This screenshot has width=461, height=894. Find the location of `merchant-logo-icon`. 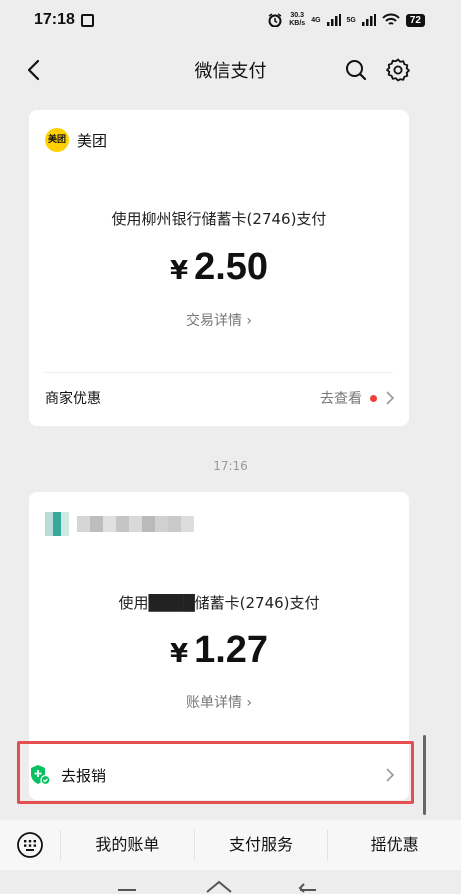

merchant-logo-icon is located at coordinates (57, 524).